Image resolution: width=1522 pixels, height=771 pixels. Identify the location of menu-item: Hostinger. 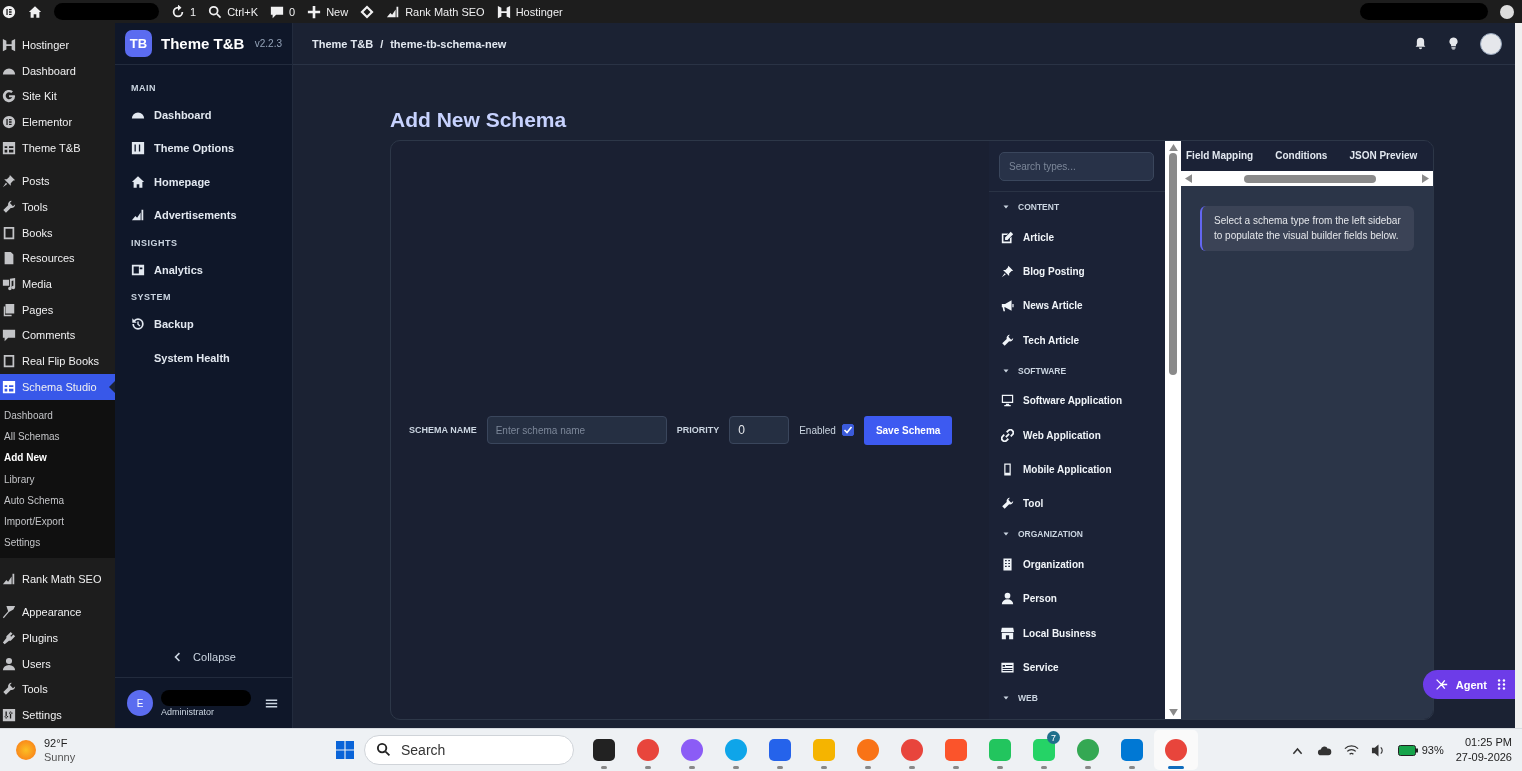
(57, 45).